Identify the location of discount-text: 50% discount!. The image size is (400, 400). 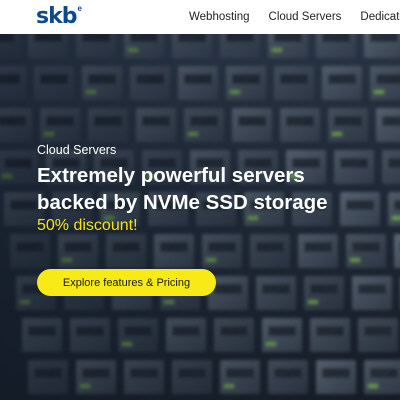
(87, 225).